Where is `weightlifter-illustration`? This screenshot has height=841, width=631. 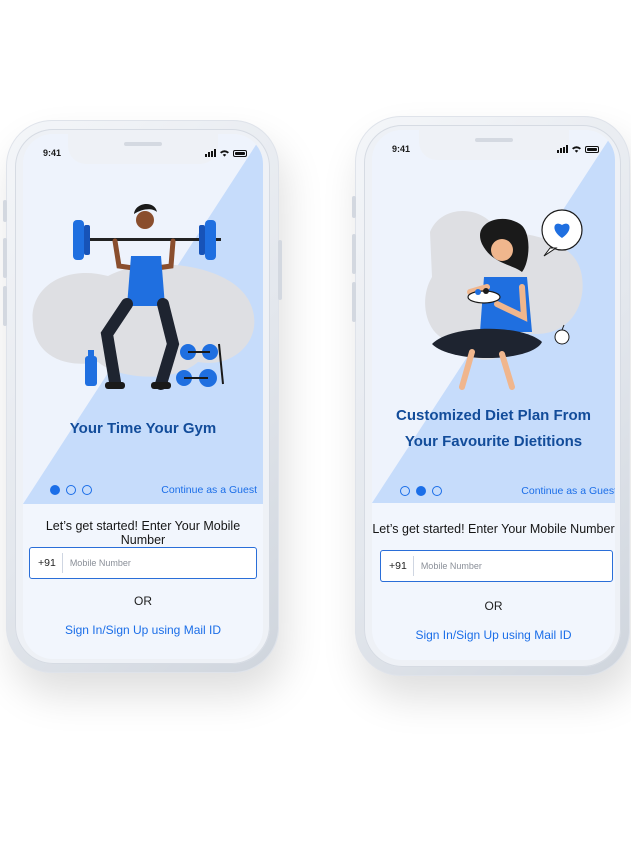
weightlifter-illustration is located at coordinates (143, 296).